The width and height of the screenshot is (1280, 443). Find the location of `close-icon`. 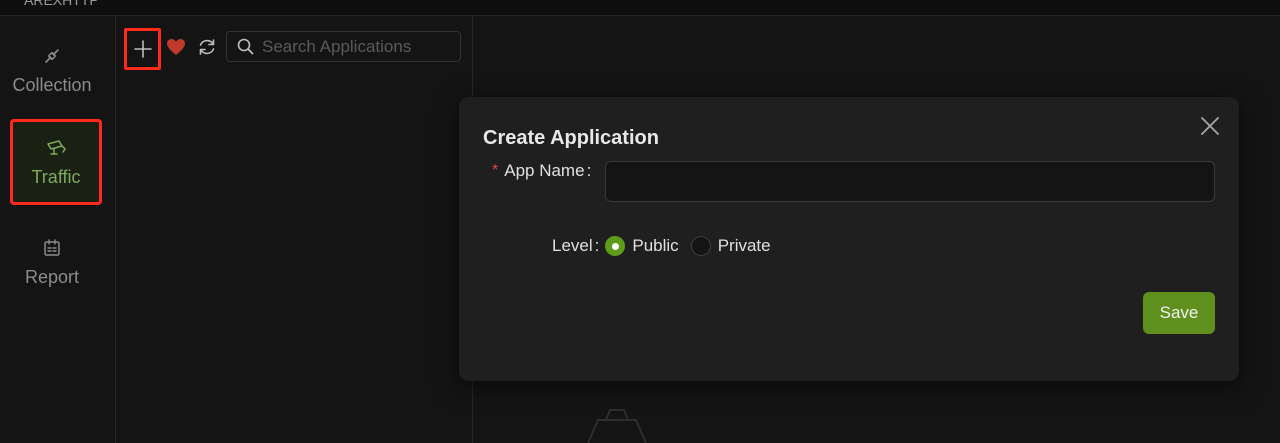

close-icon is located at coordinates (1210, 126).